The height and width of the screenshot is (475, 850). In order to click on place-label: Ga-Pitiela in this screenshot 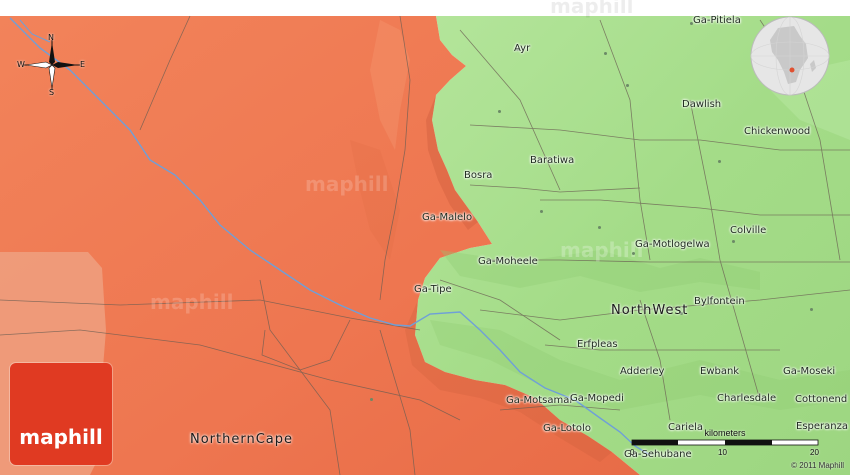, I will do `click(717, 20)`.